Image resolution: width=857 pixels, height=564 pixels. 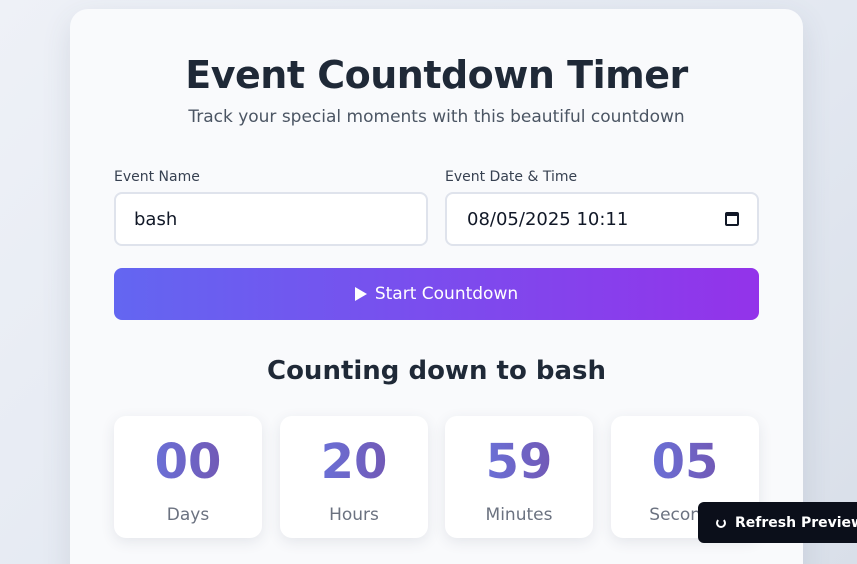 I want to click on page-title: Event Countdown Timer, so click(x=436, y=75).